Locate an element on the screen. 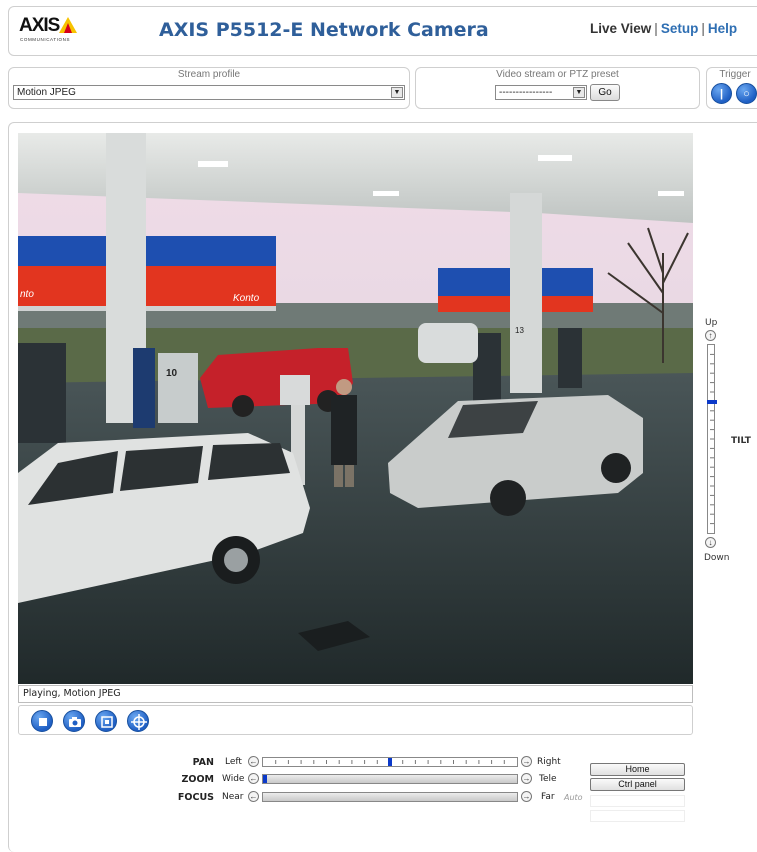 Image resolution: width=757 pixels, height=852 pixels. arrow-down-icon: ↓ is located at coordinates (710, 542).